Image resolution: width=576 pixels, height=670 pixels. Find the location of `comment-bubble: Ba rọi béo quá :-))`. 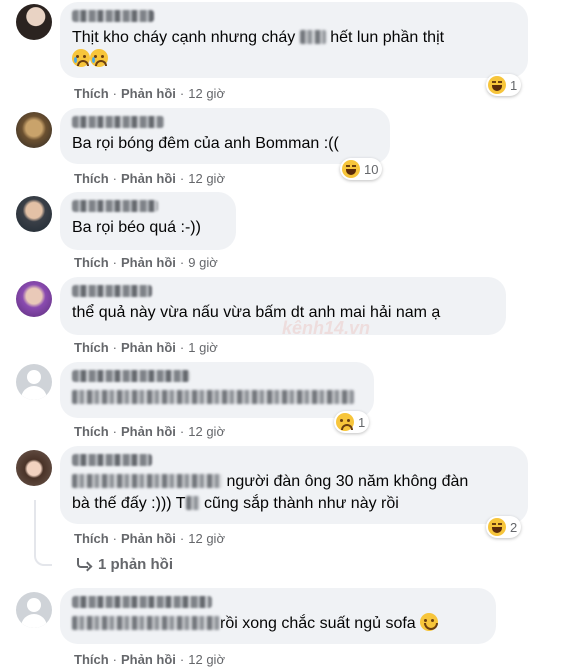

comment-bubble: Ba rọi béo quá :-)) is located at coordinates (148, 221).